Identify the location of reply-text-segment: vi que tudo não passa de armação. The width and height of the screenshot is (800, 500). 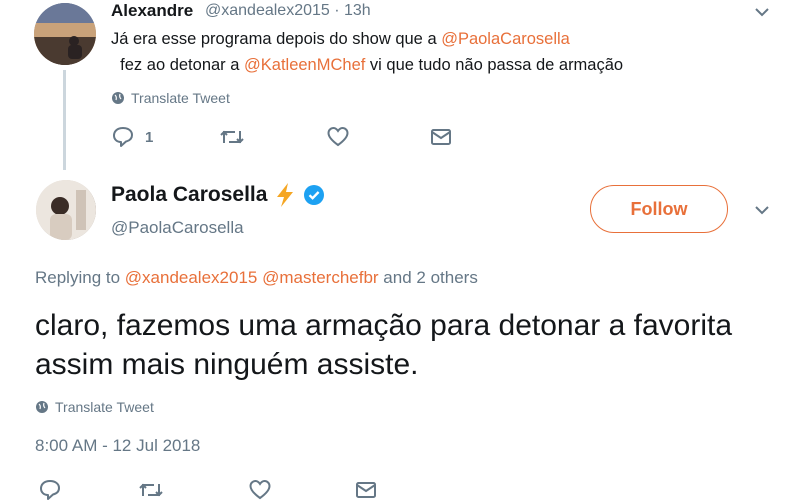
(494, 65).